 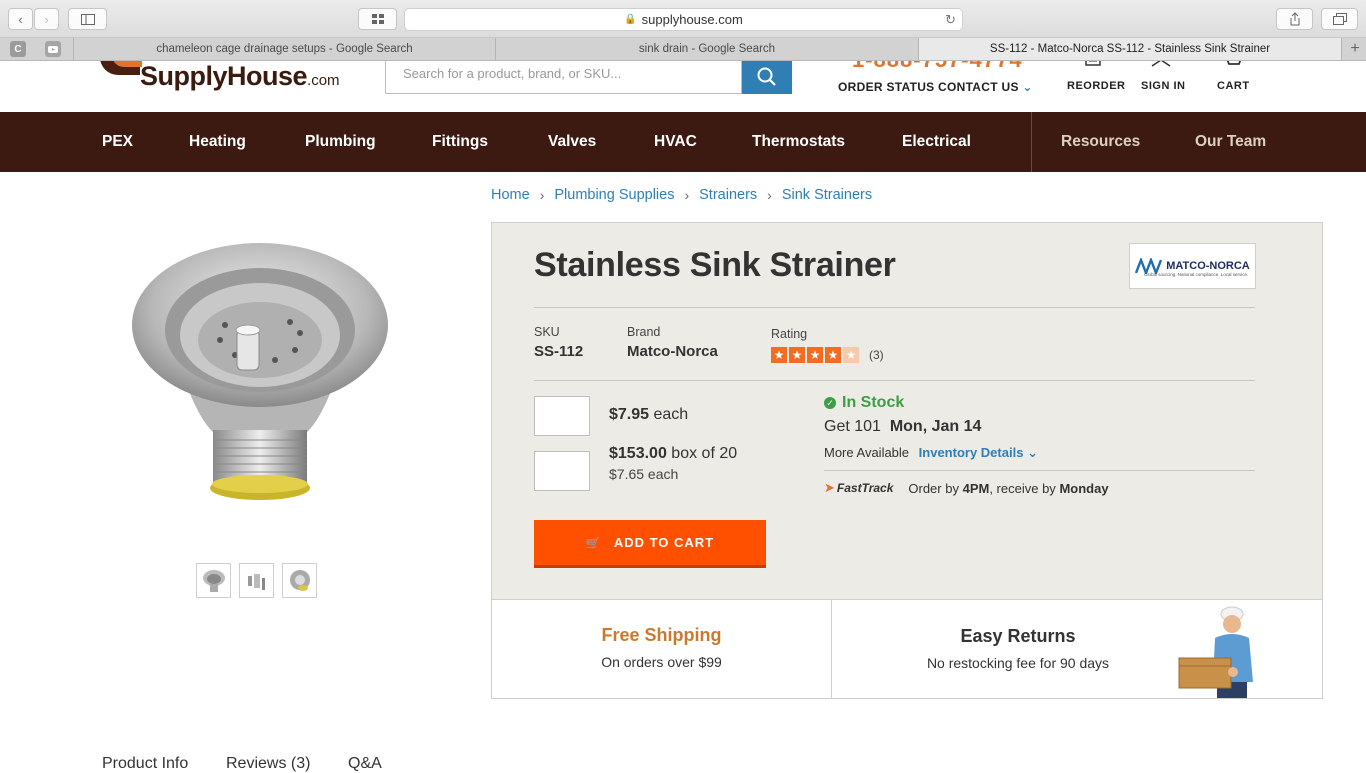 I want to click on quantity-input-box, so click(x=562, y=471).